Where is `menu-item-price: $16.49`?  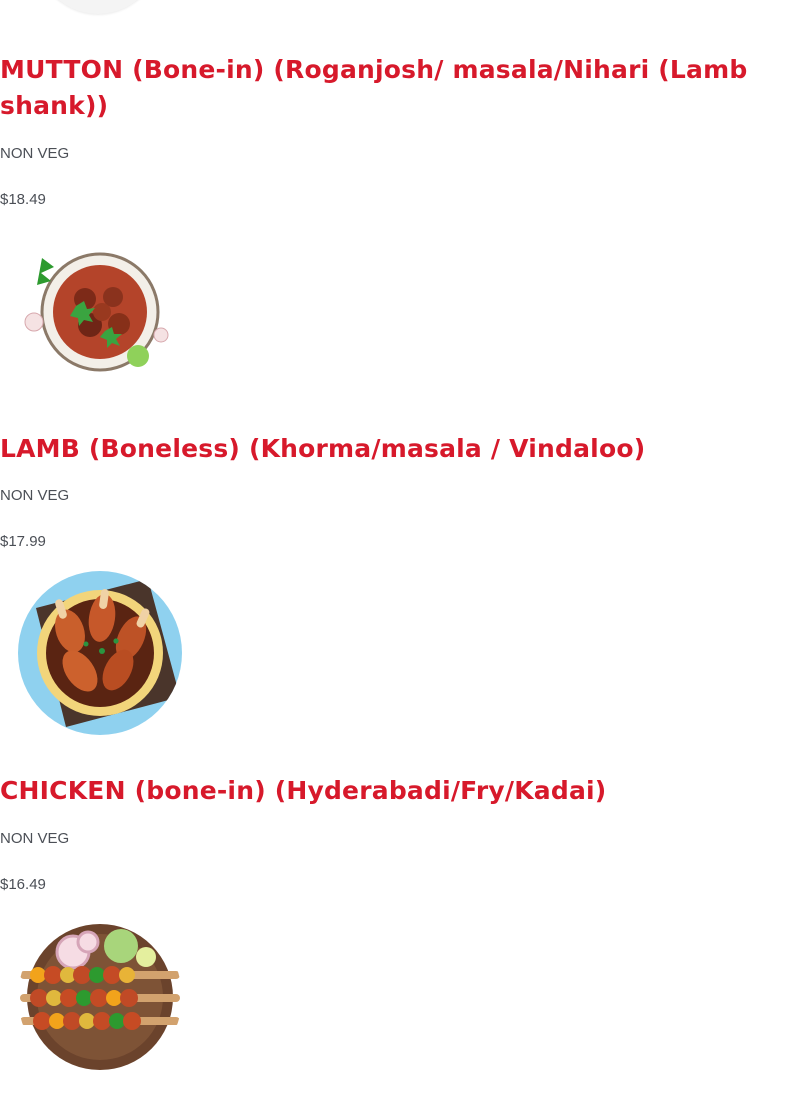
menu-item-price: $16.49 is located at coordinates (23, 884).